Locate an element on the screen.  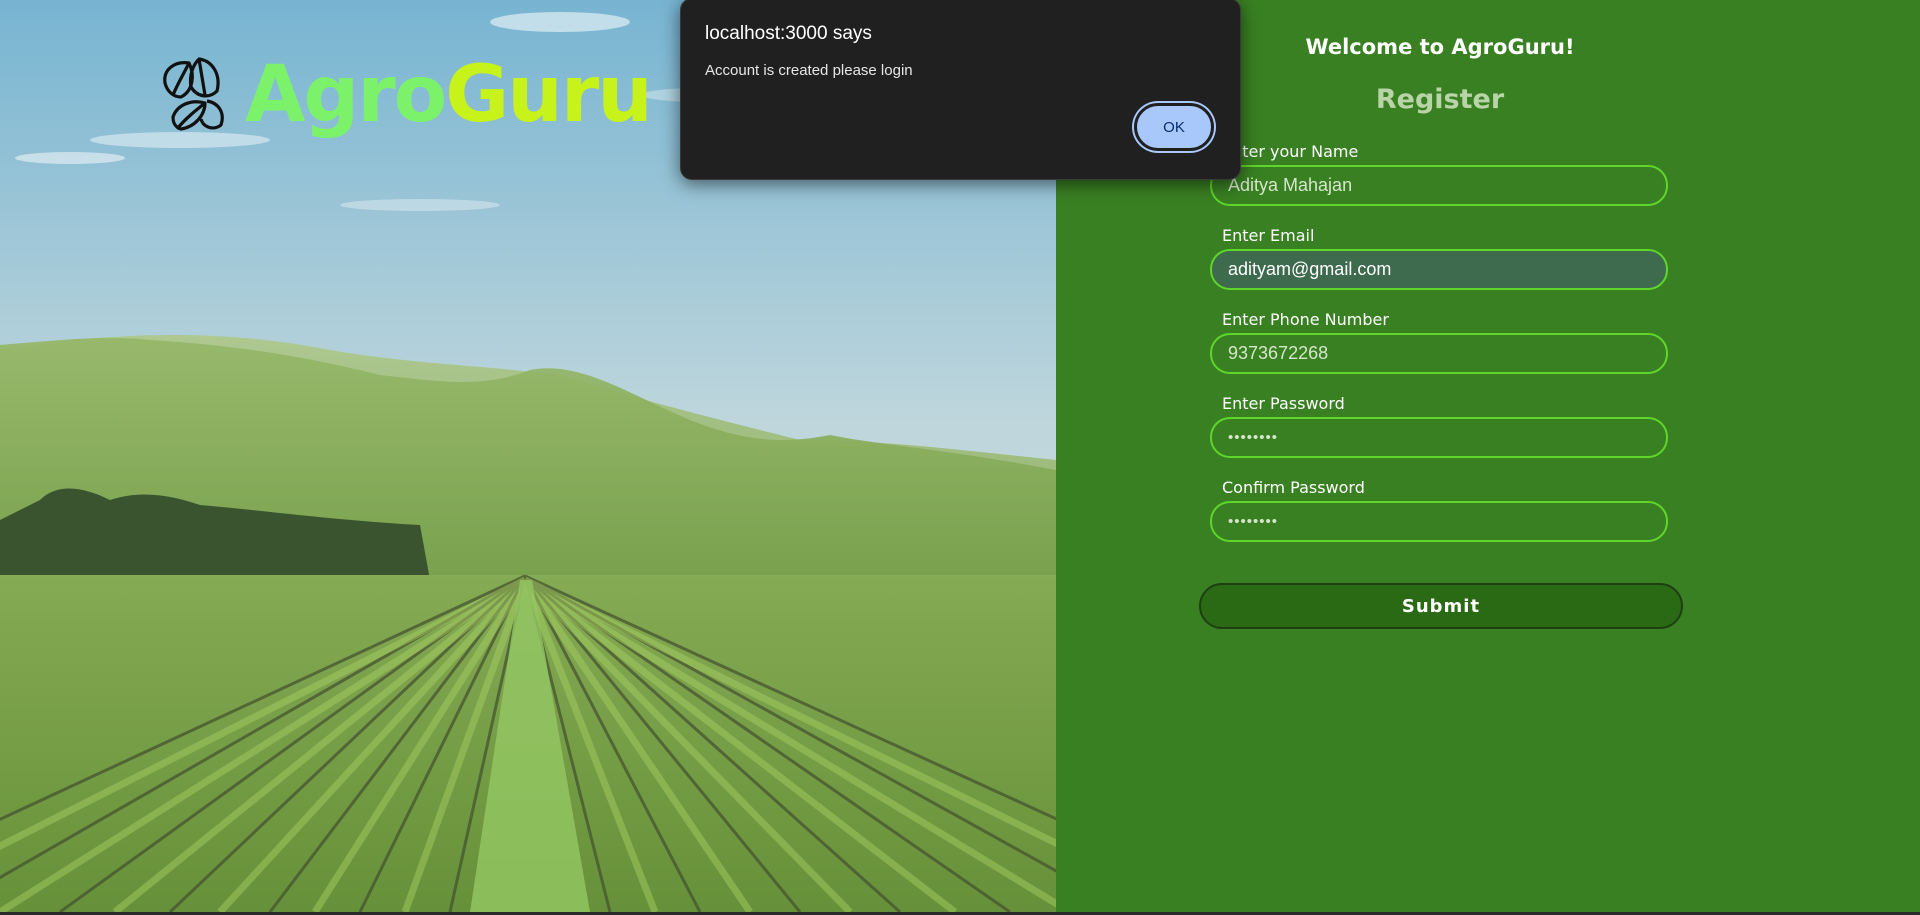
alert-title: localhost:3000 says is located at coordinates (788, 33).